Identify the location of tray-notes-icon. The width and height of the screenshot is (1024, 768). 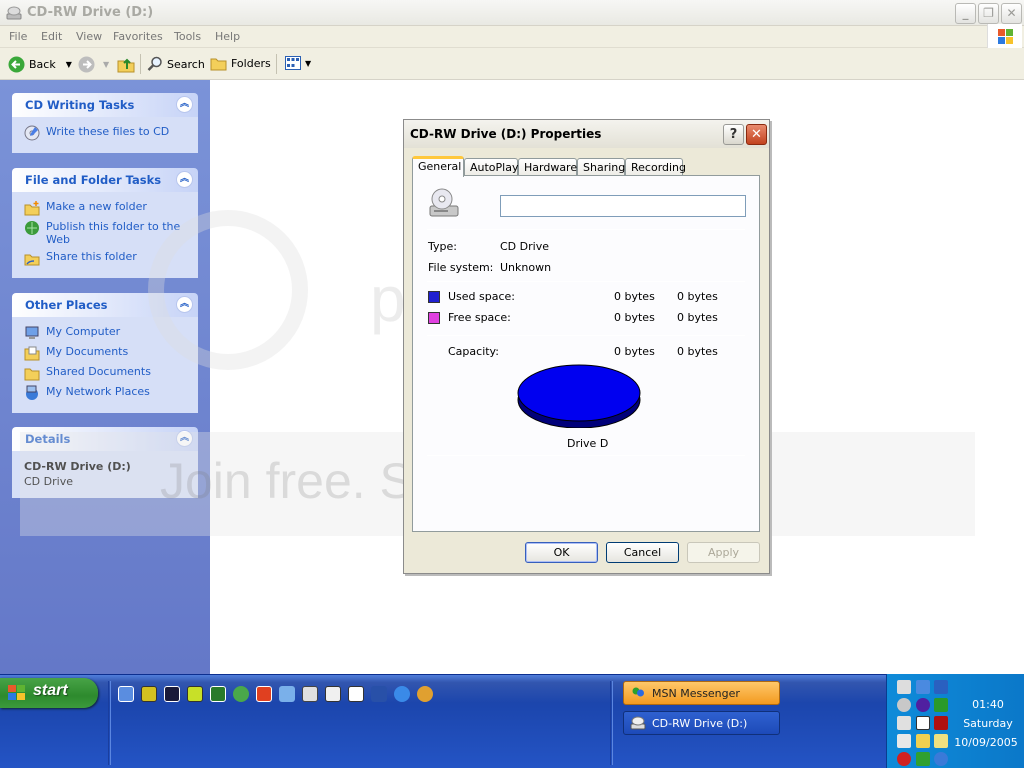
(941, 741).